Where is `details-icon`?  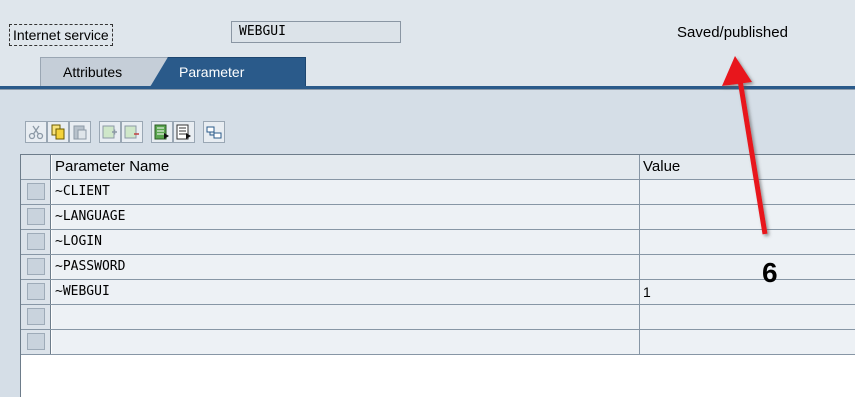
details-icon is located at coordinates (214, 132).